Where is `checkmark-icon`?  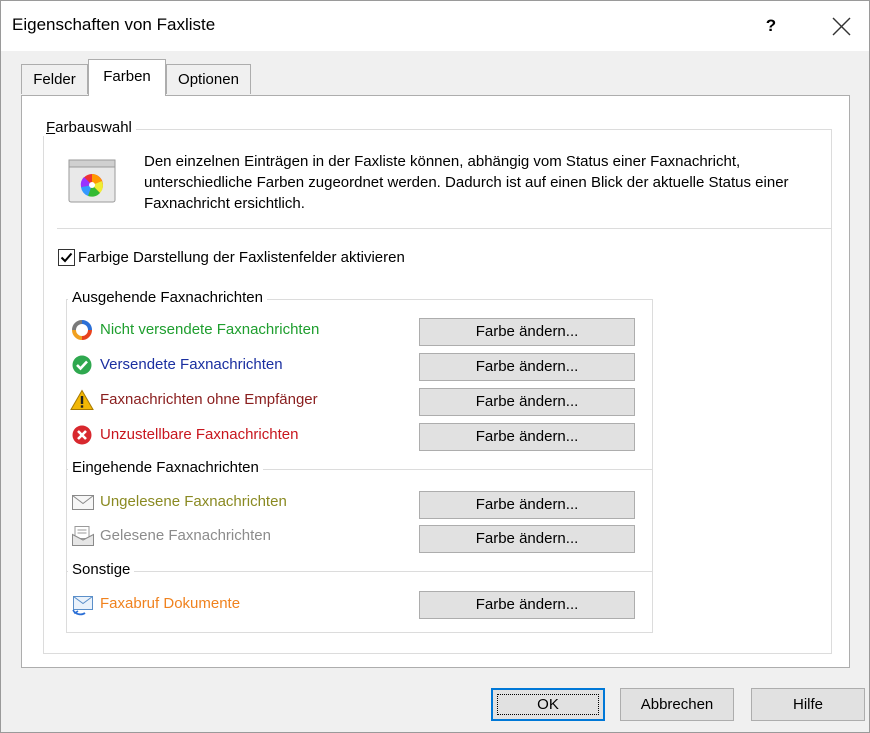
checkmark-icon is located at coordinates (66, 257).